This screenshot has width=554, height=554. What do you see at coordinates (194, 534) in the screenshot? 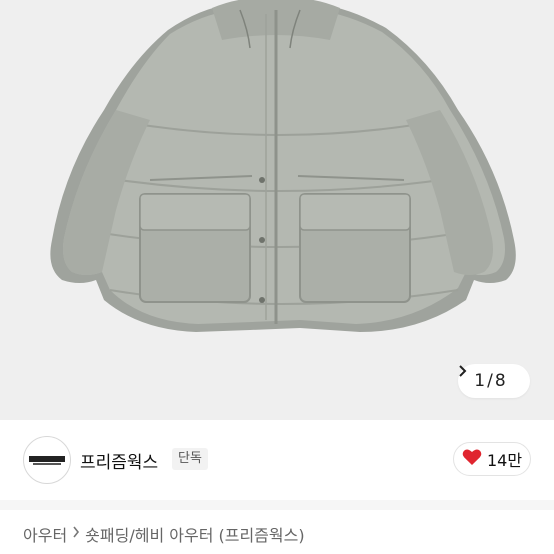
I see `breadcrumb-subcategory: 숏패딩/헤비 아우터 (프리즘웍스)` at bounding box center [194, 534].